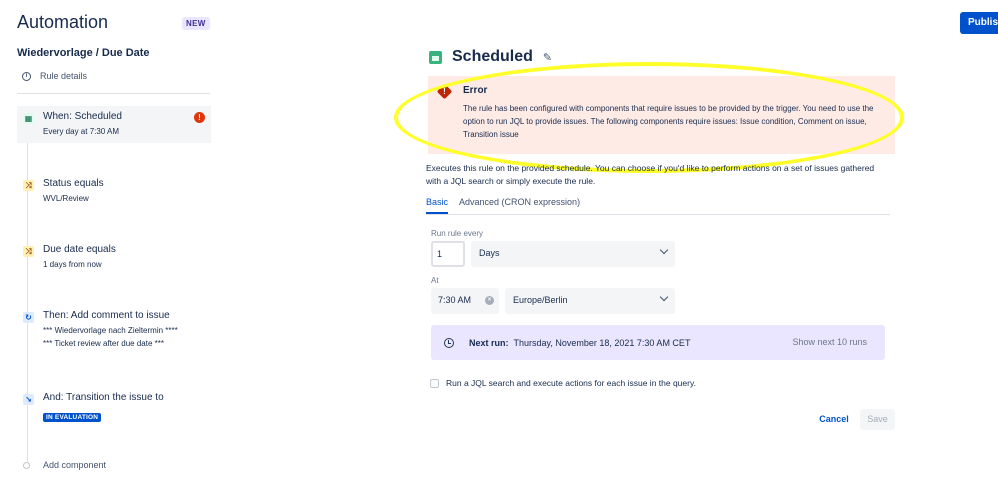 Image resolution: width=998 pixels, height=491 pixels. I want to click on info-icon: i, so click(26, 76).